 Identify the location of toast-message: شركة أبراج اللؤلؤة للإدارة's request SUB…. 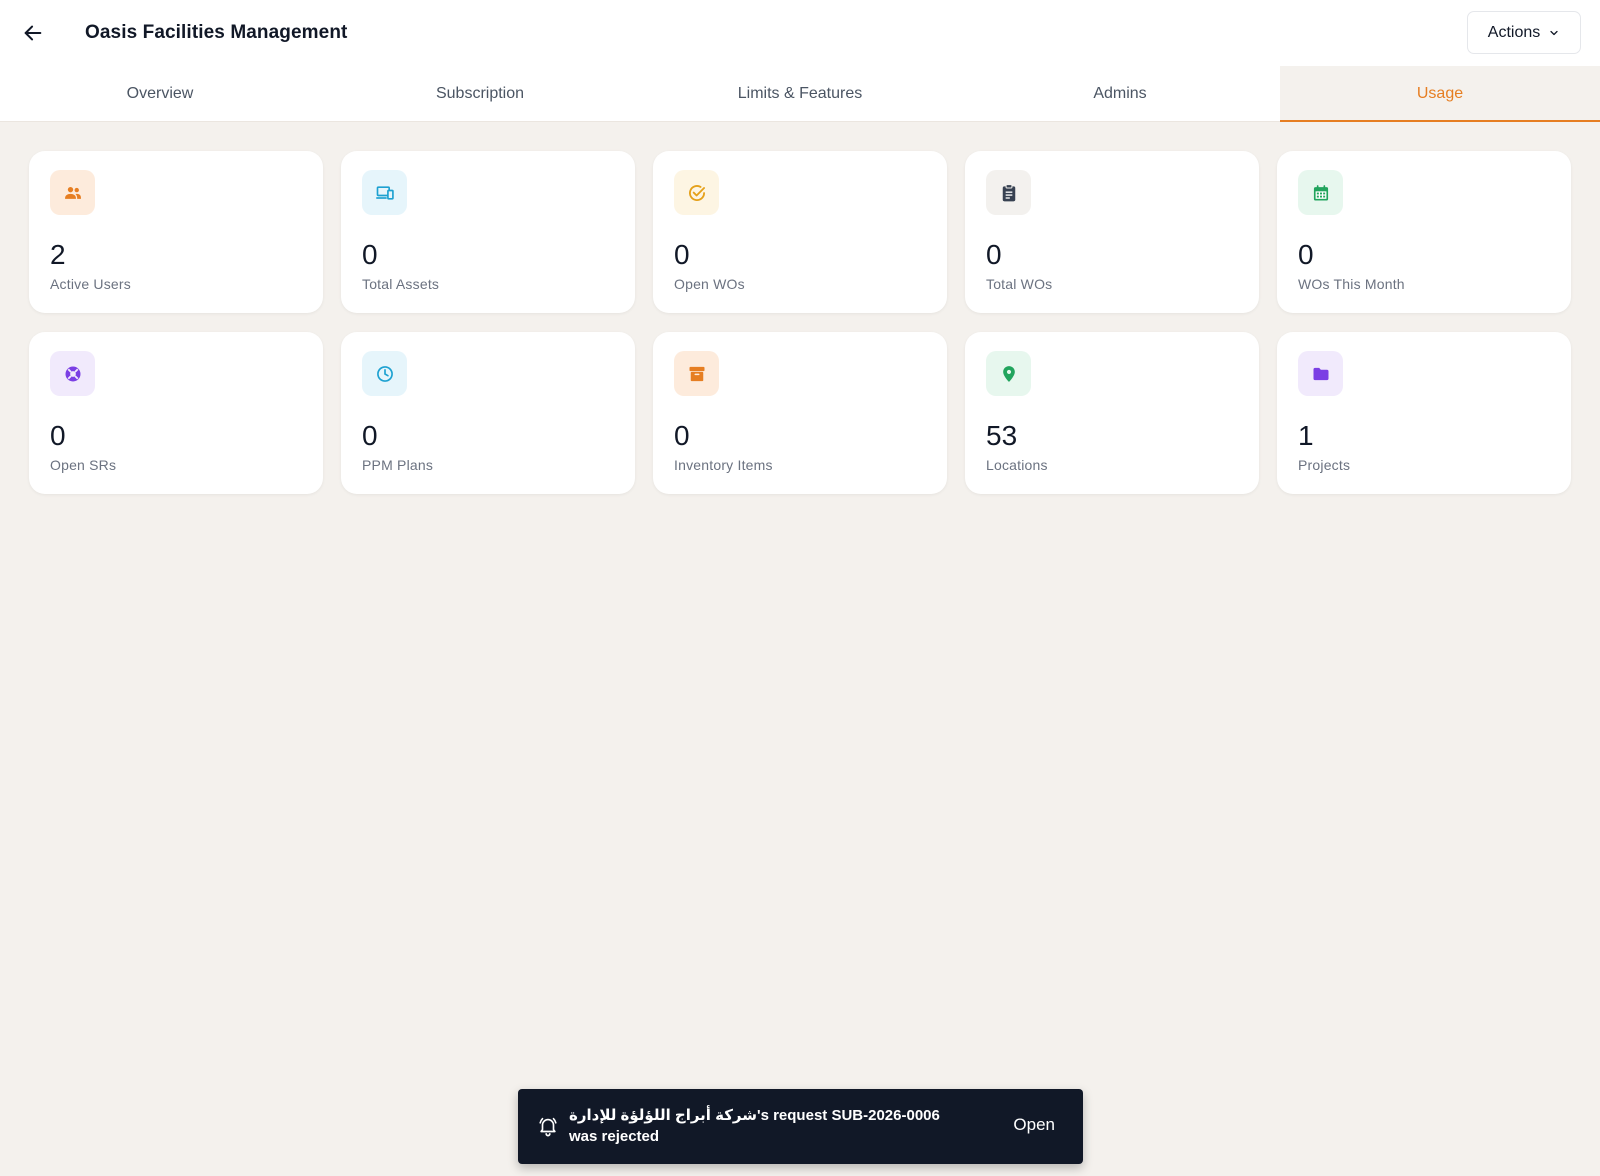
(754, 1126).